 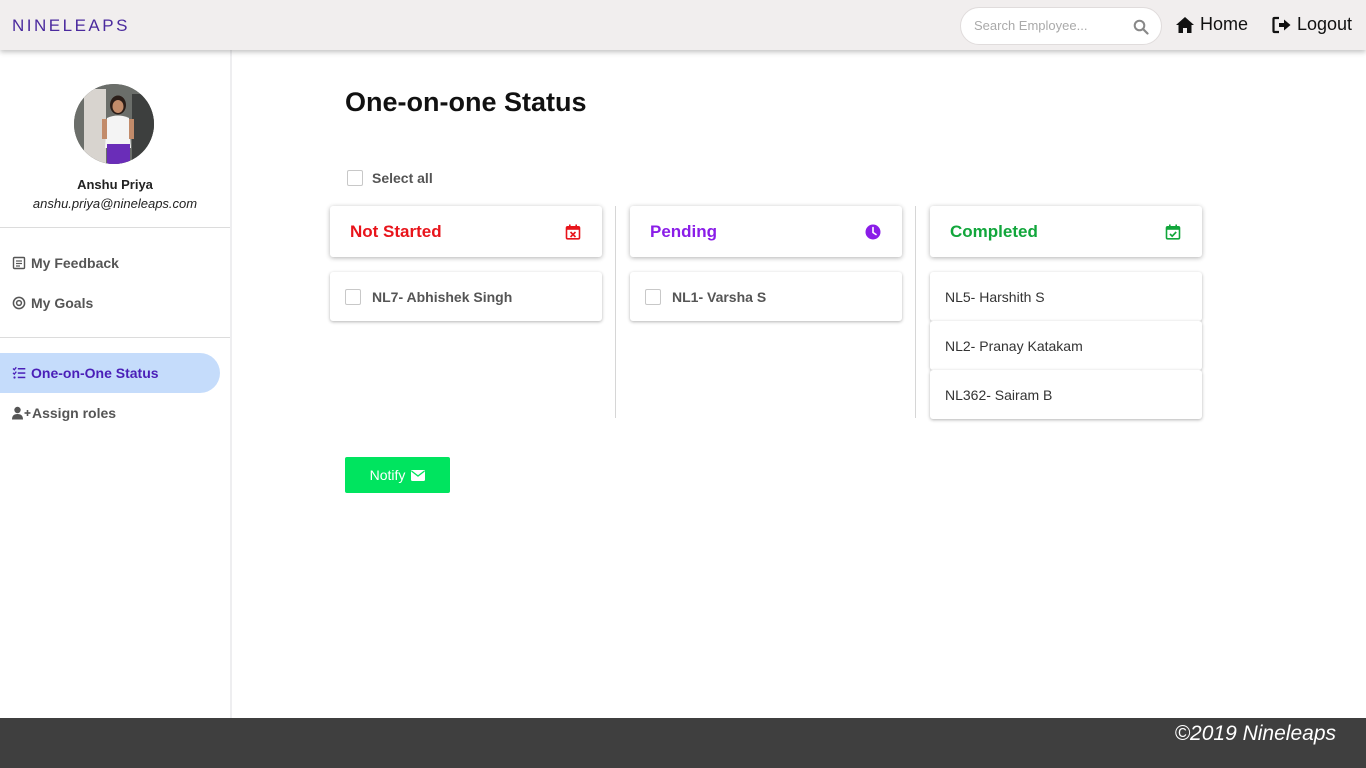 I want to click on nineleaps-logo: NINELEAPS, so click(x=71, y=26).